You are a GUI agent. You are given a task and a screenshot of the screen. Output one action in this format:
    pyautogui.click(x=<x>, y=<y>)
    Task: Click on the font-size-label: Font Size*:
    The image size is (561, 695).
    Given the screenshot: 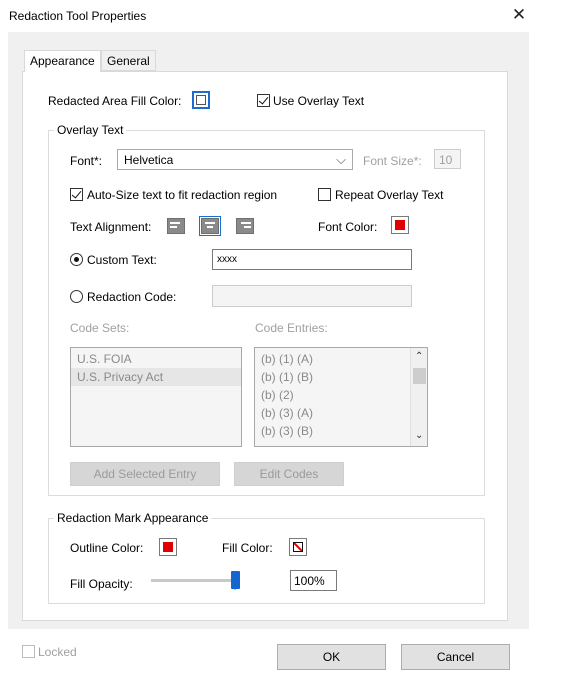 What is the action you would take?
    pyautogui.click(x=392, y=161)
    